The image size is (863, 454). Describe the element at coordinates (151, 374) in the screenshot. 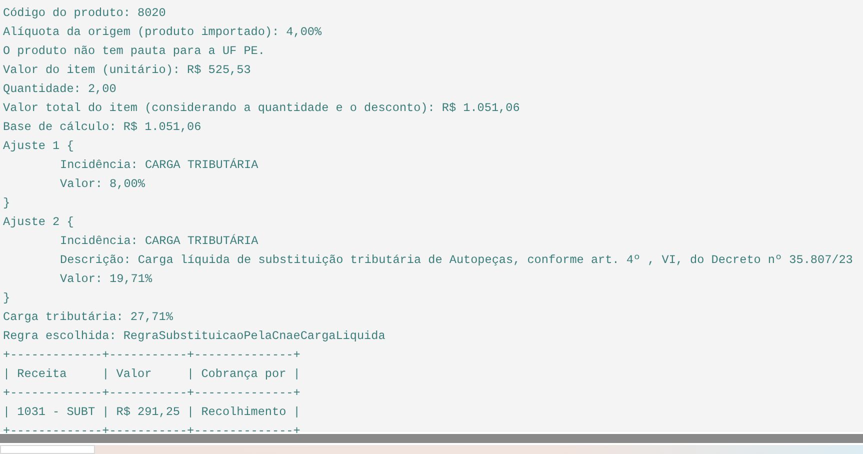

I see `table-row-text: | Receita | Valor | Cobrança por |` at that location.